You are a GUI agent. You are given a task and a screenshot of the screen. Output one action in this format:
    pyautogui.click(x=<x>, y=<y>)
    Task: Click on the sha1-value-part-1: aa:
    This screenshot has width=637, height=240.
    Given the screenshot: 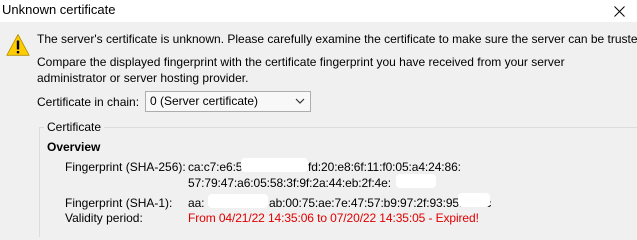 What is the action you would take?
    pyautogui.click(x=196, y=203)
    